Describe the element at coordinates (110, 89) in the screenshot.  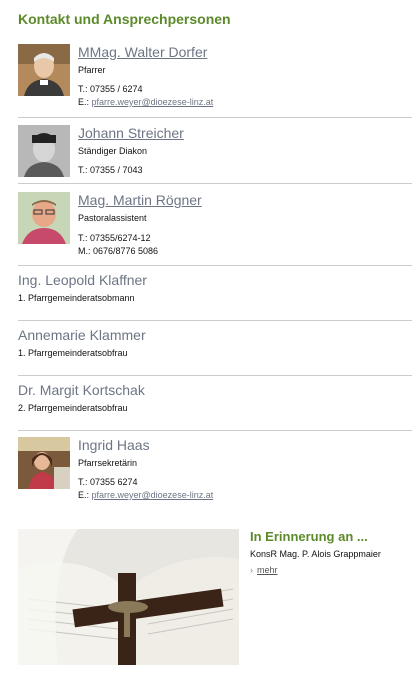
I see `contact-phone: T.: 07355 / 6274` at that location.